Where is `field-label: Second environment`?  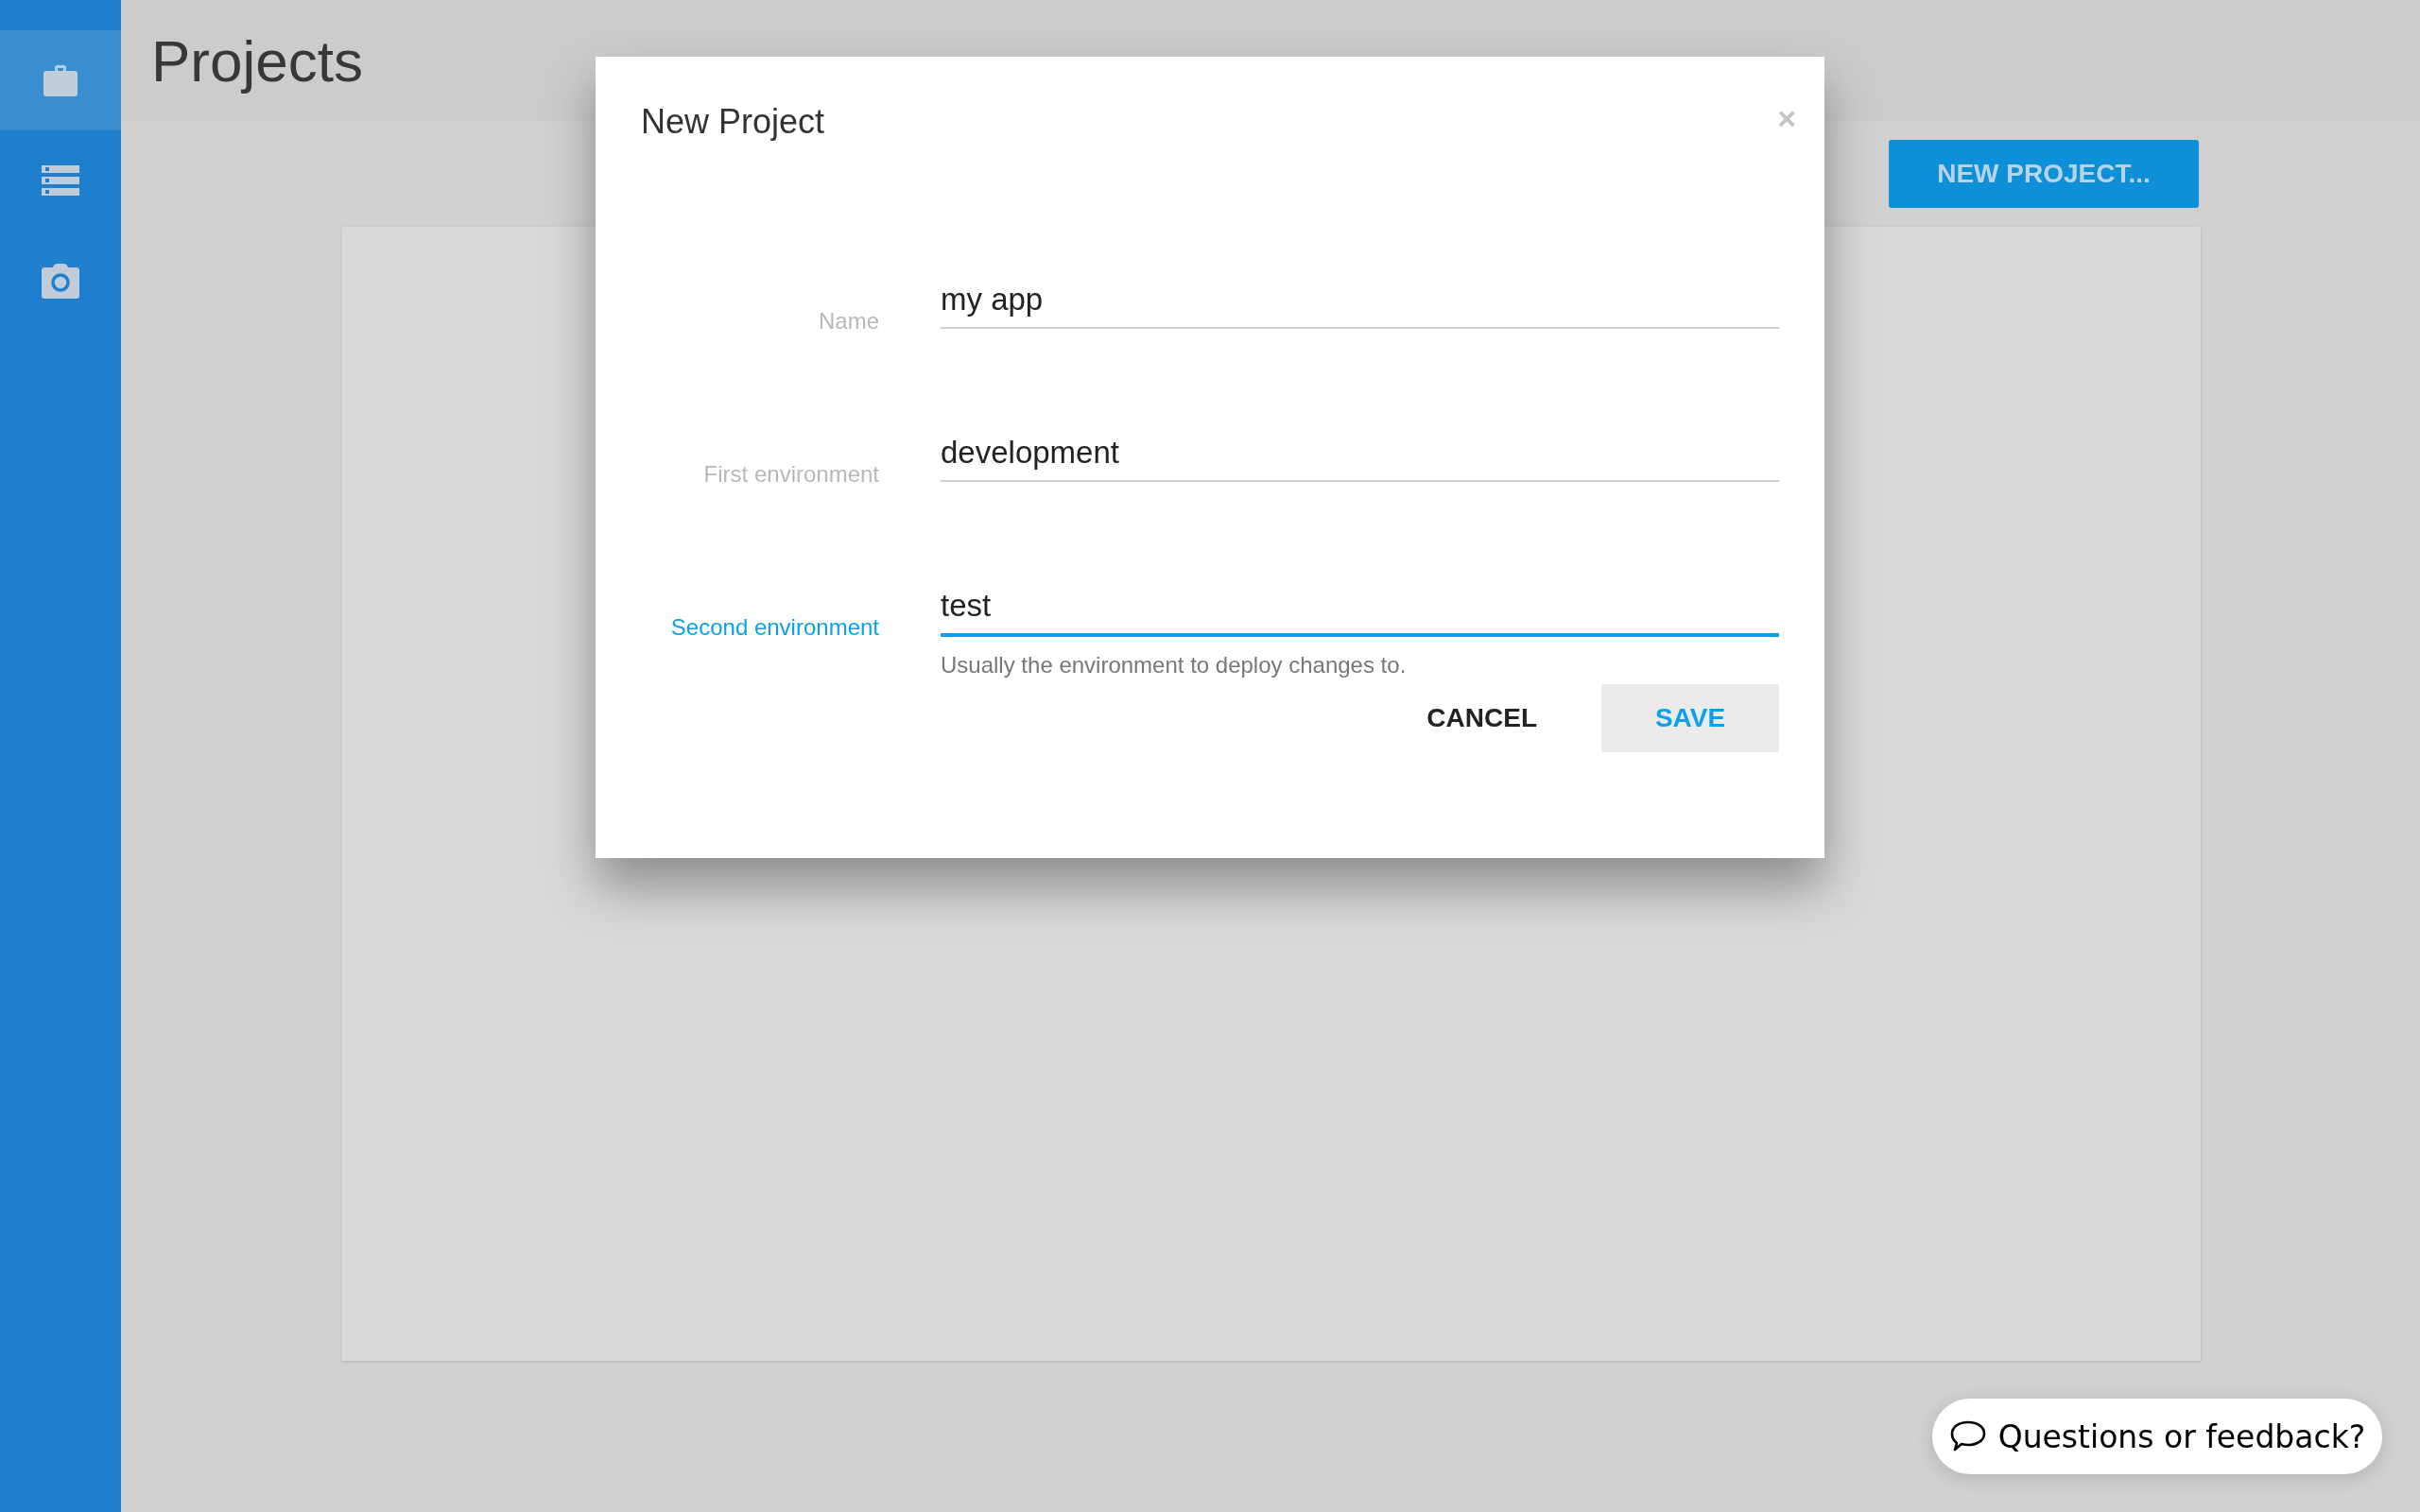
field-label: Second environment is located at coordinates (774, 627).